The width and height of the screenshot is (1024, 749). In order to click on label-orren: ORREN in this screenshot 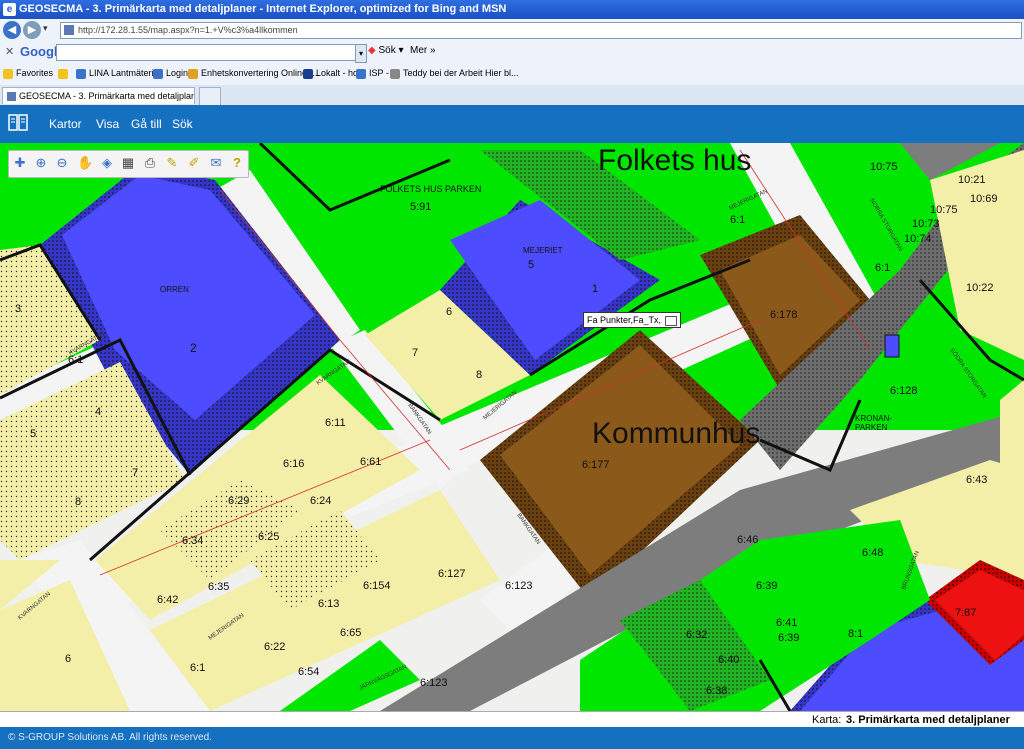, I will do `click(174, 289)`.